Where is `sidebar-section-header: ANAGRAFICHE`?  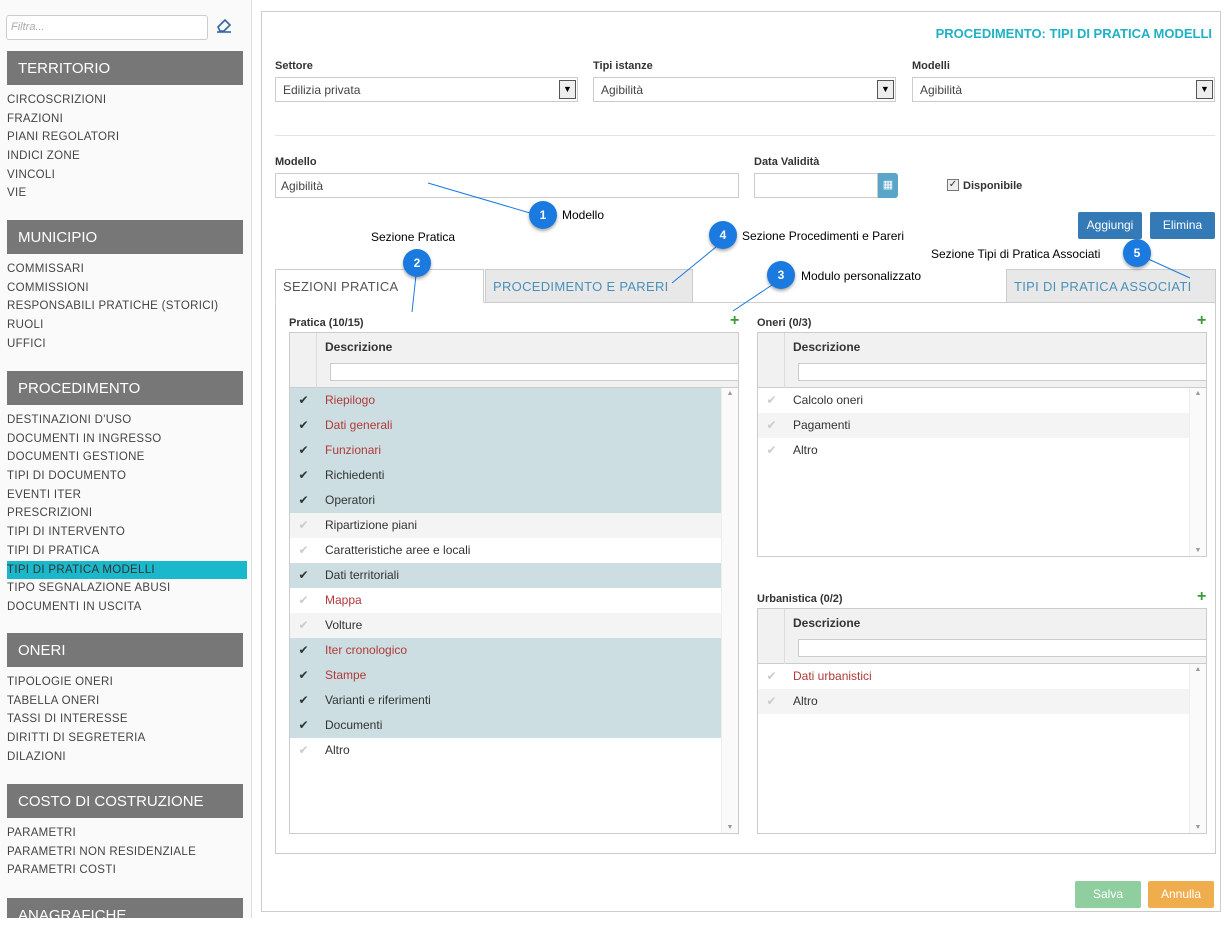
sidebar-section-header: ANAGRAFICHE is located at coordinates (125, 908).